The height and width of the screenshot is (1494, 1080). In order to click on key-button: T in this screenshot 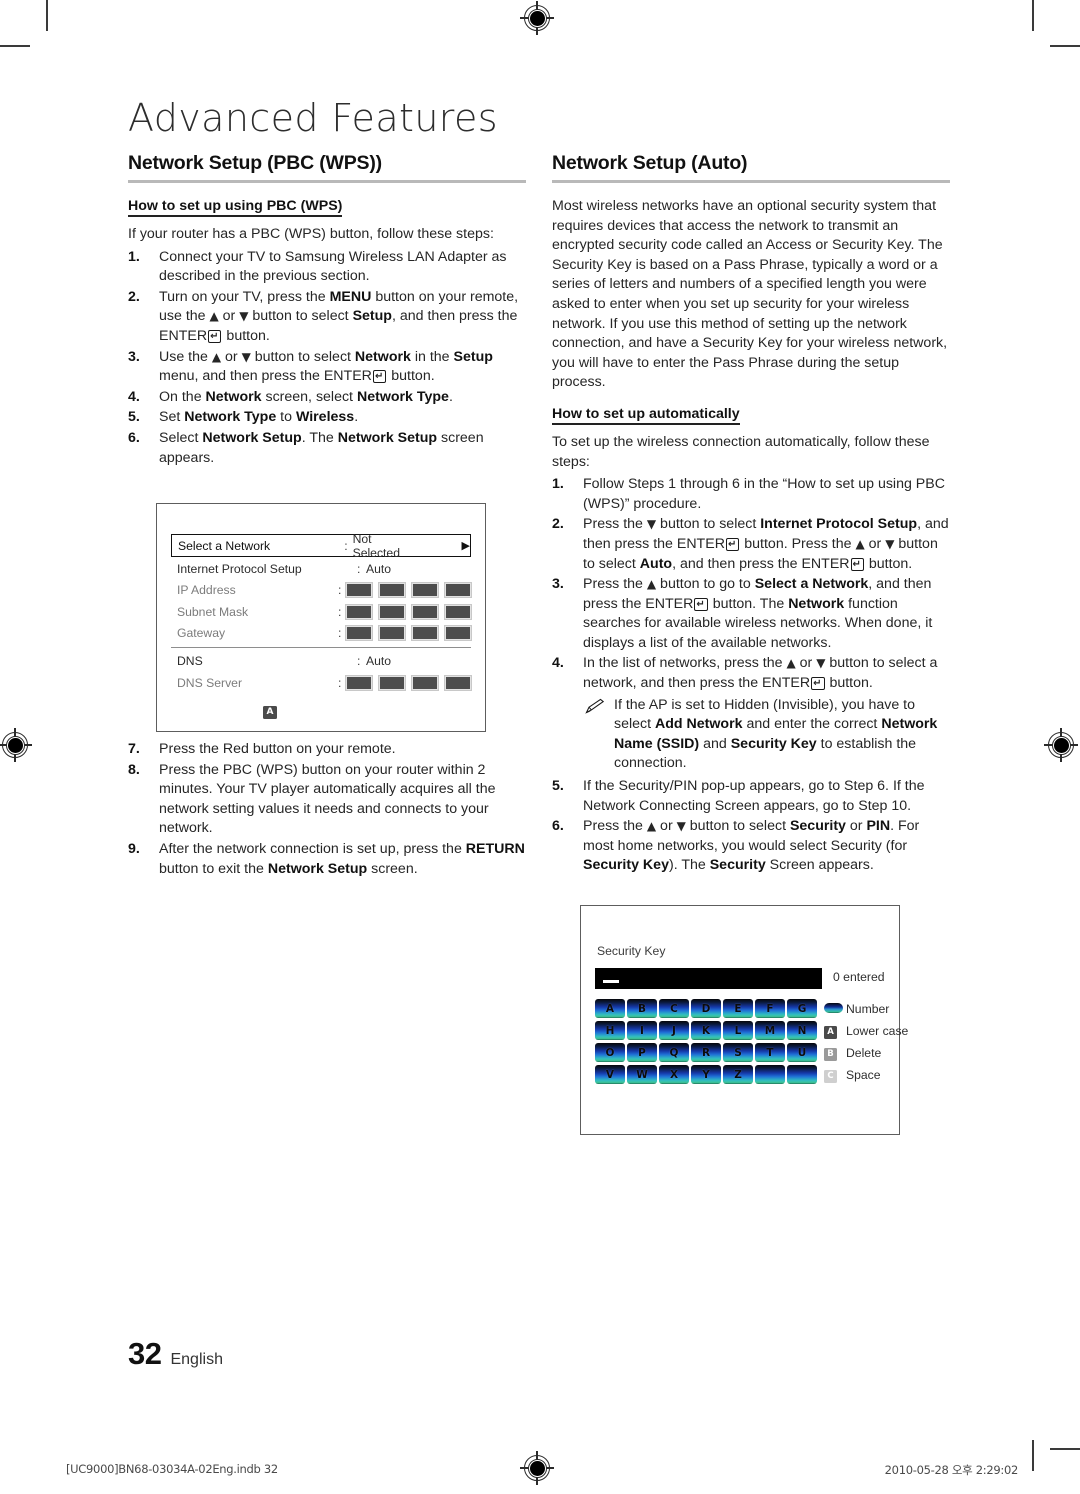, I will do `click(770, 1052)`.